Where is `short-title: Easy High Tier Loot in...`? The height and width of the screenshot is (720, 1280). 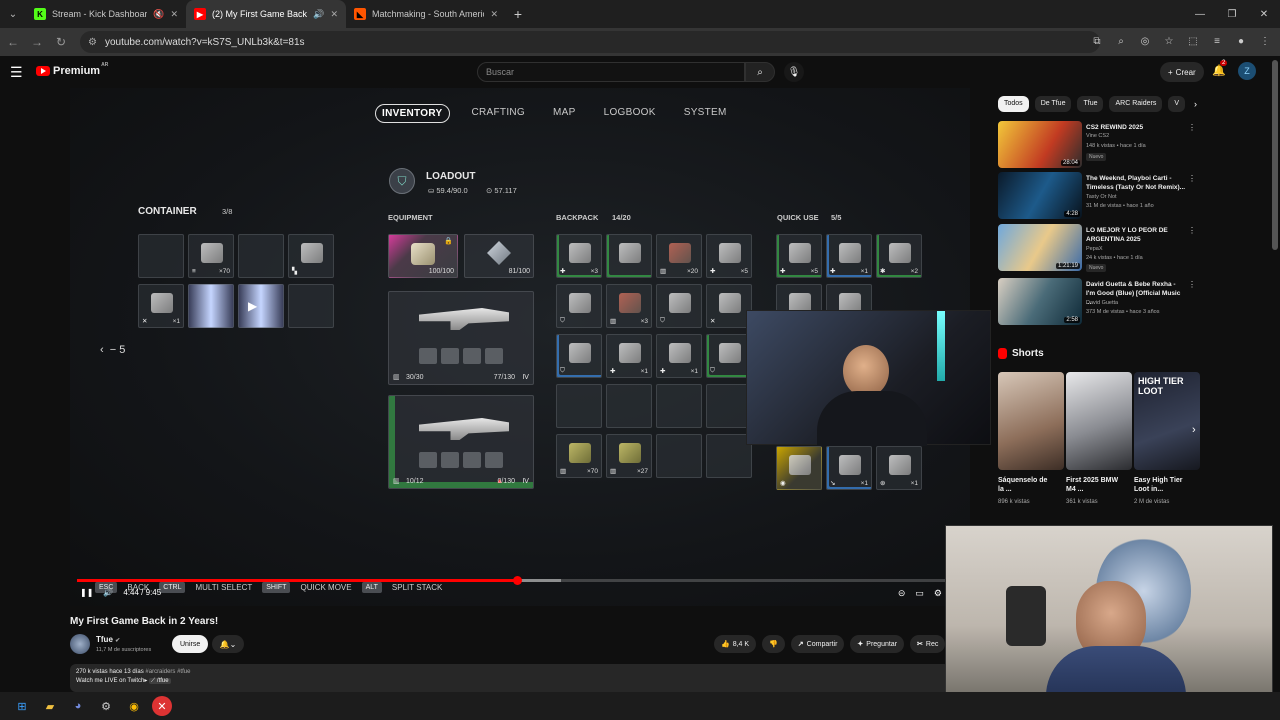 short-title: Easy High Tier Loot in... is located at coordinates (1162, 485).